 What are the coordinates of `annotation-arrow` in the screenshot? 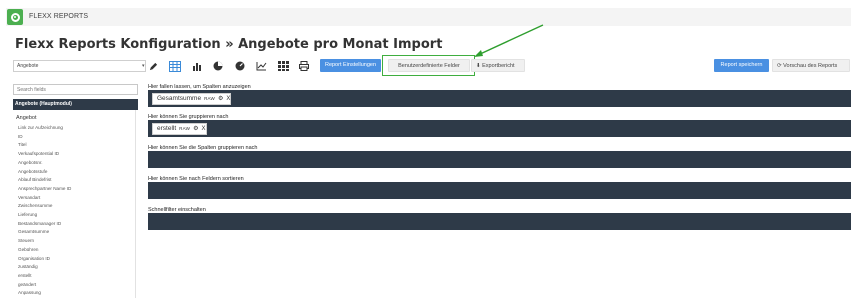 It's located at (509, 40).